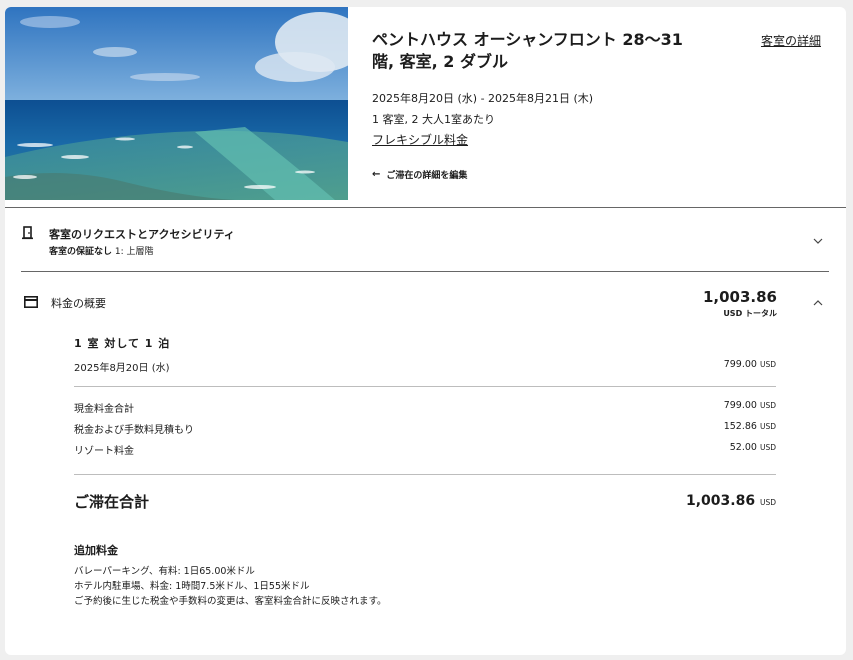 The width and height of the screenshot is (853, 660). What do you see at coordinates (112, 502) in the screenshot?
I see `stay-total-label: ご滞在合計` at bounding box center [112, 502].